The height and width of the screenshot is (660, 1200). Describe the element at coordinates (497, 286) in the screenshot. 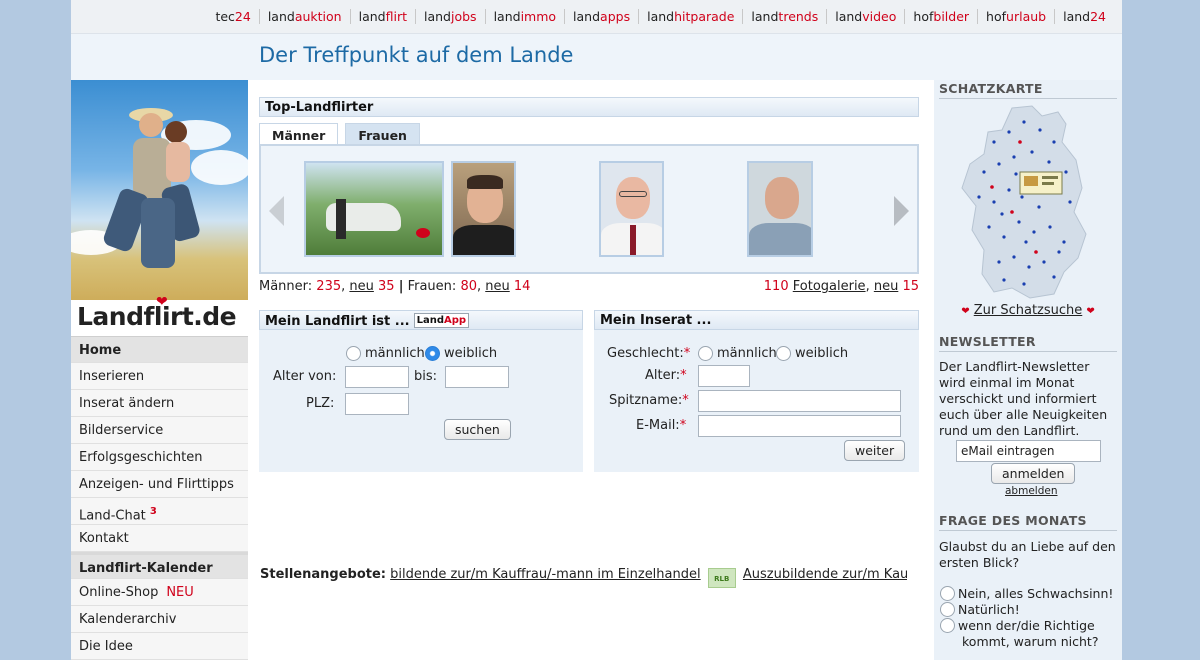

I see `women-new-link: neu` at that location.